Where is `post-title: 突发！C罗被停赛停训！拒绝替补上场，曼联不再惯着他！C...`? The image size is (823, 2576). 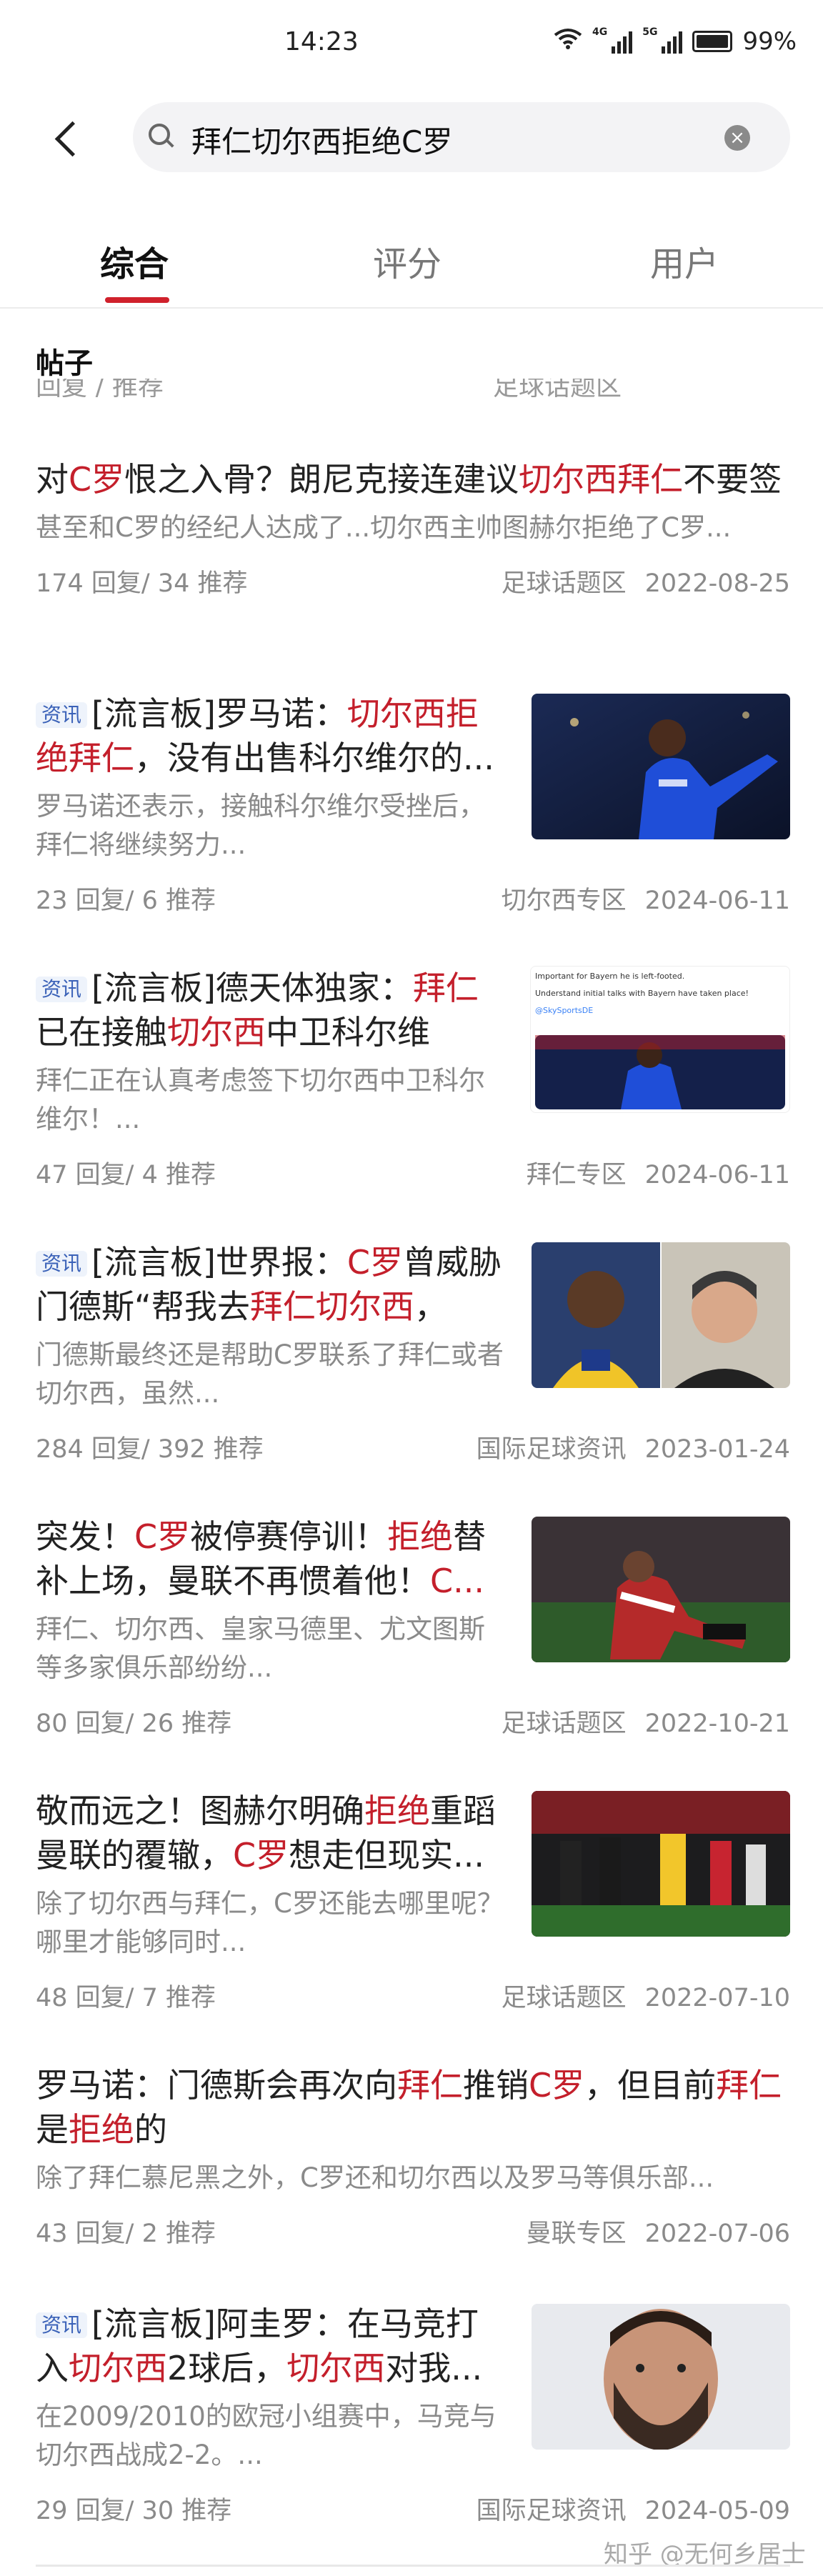 post-title: 突发！C罗被停赛停训！拒绝替补上场，曼联不再惯着他！C... is located at coordinates (271, 1559).